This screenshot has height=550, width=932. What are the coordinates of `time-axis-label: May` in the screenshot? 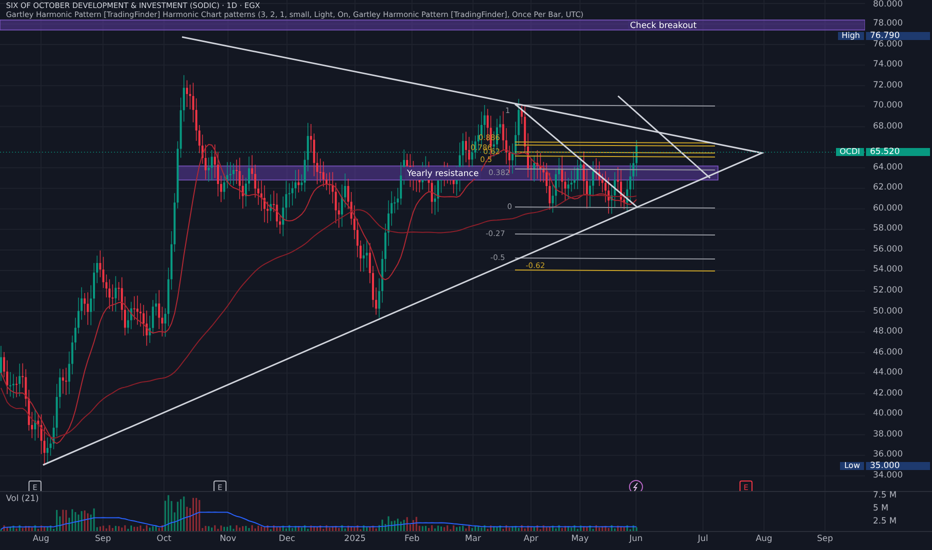 It's located at (580, 539).